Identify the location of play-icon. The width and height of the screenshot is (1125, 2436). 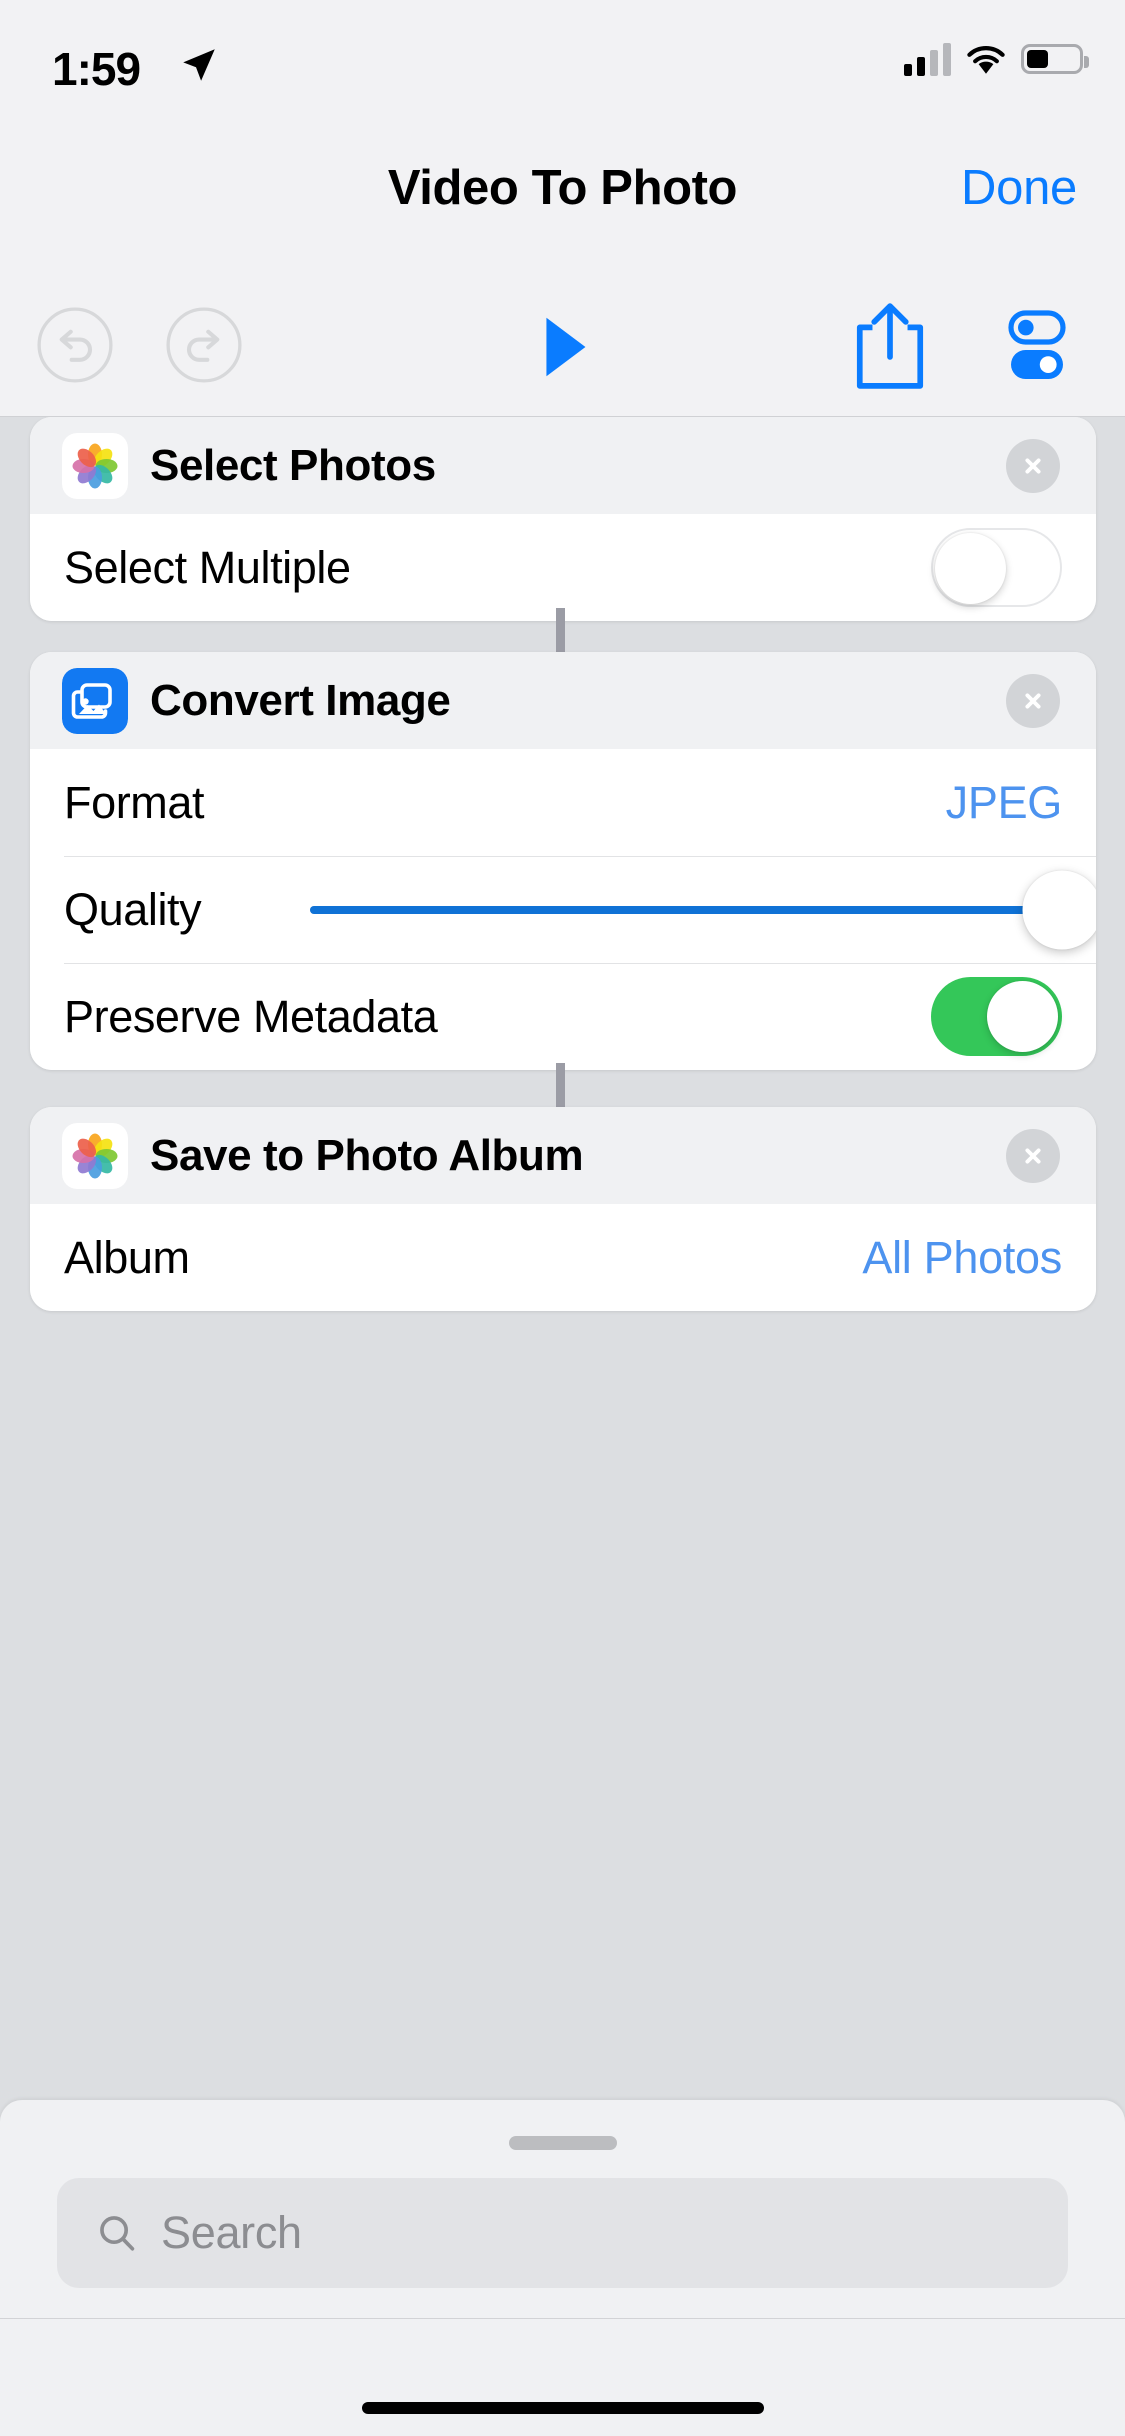
(564, 347).